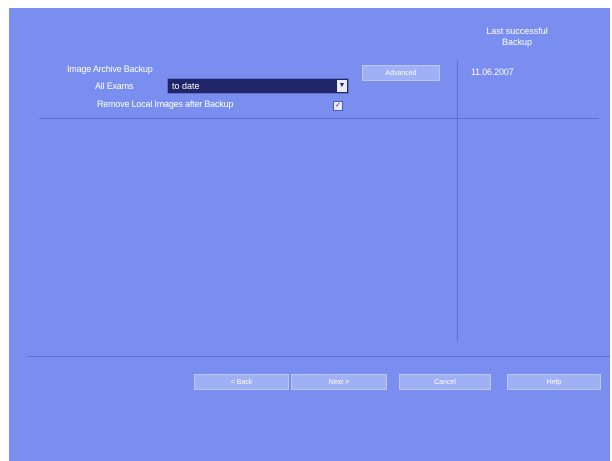  What do you see at coordinates (401, 73) in the screenshot?
I see `advanced-button: Advanced` at bounding box center [401, 73].